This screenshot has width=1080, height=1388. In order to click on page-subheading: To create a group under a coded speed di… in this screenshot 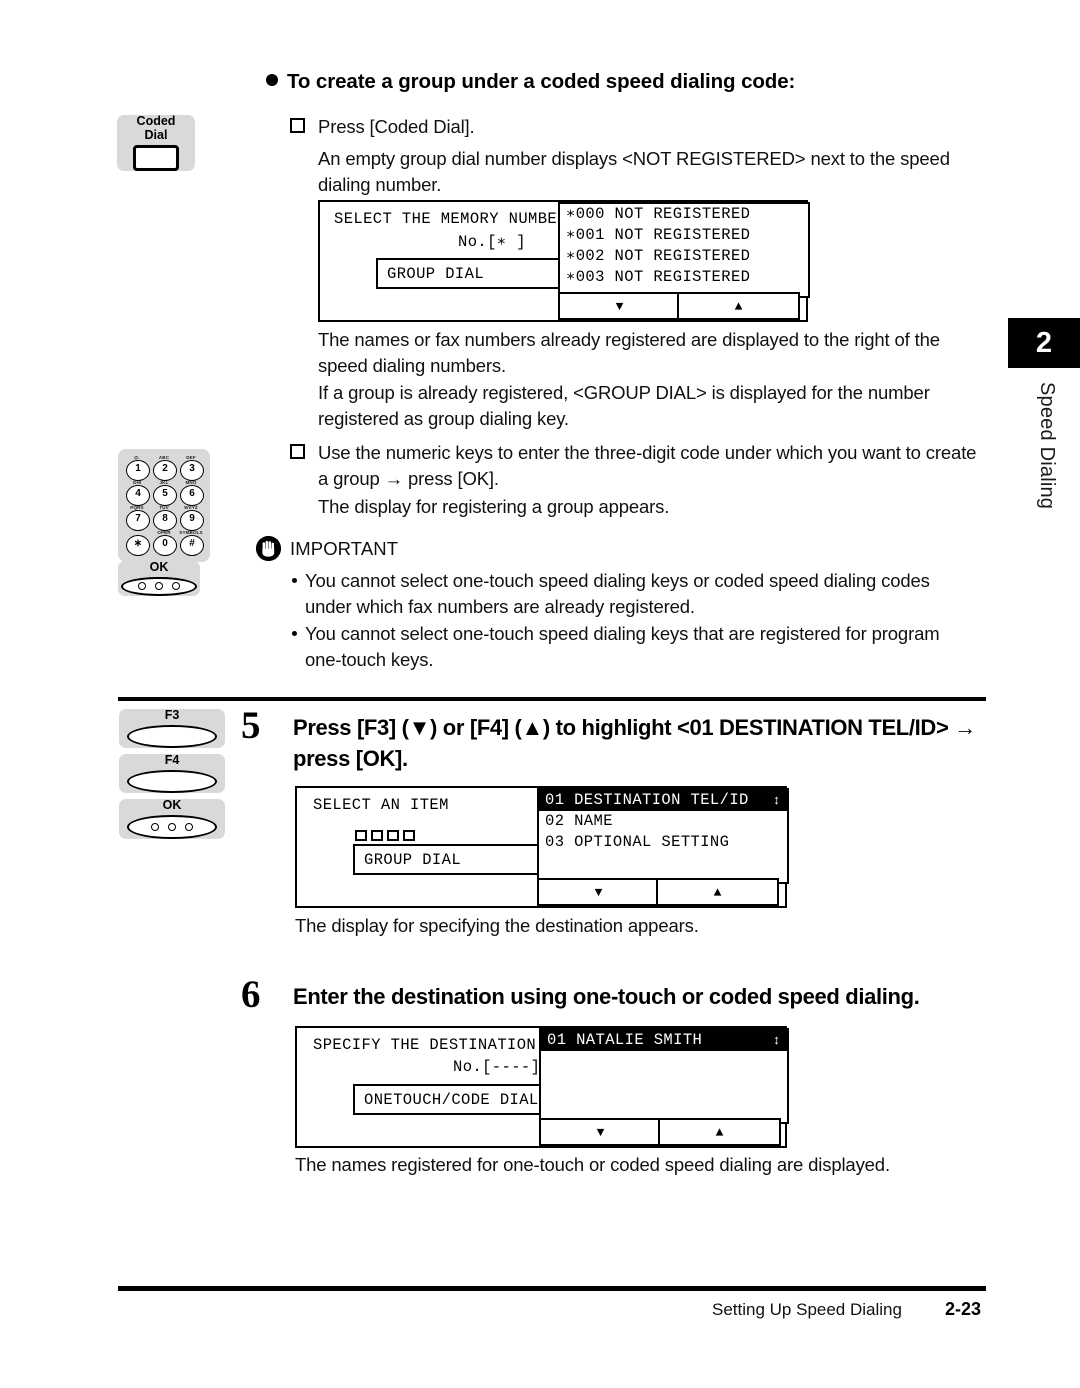, I will do `click(626, 82)`.